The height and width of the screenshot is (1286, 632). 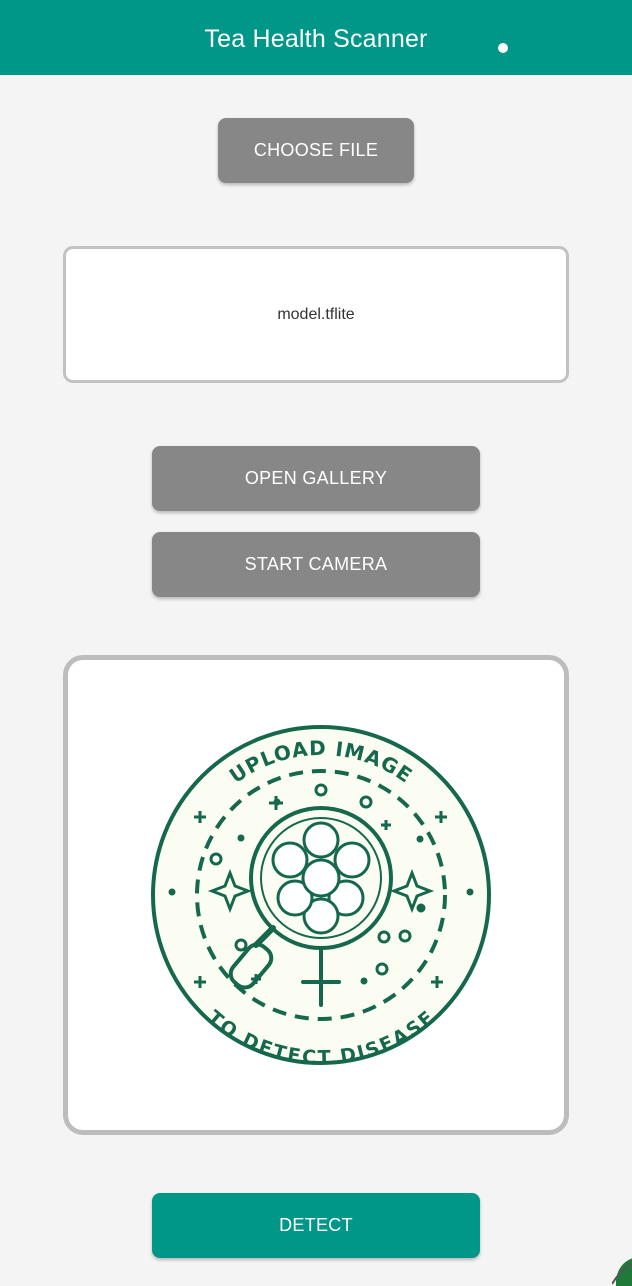 What do you see at coordinates (622, 1272) in the screenshot?
I see `corner-leaf-icon` at bounding box center [622, 1272].